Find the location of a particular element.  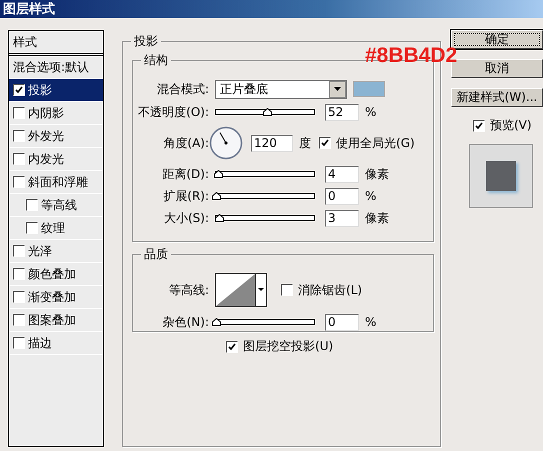

style-item: 颜色叠加 is located at coordinates (56, 274).